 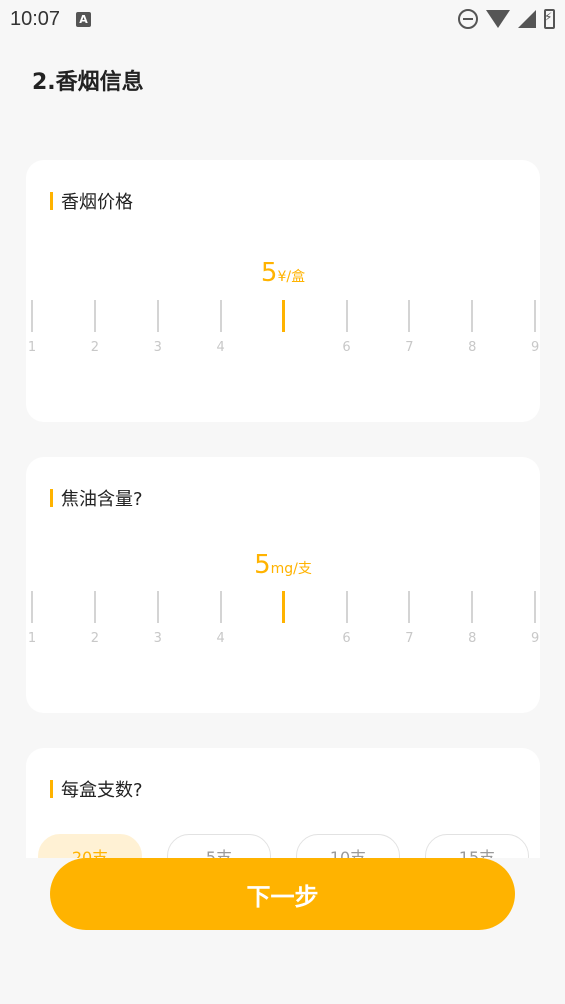 What do you see at coordinates (102, 499) in the screenshot?
I see `tar-title: 焦油含量?` at bounding box center [102, 499].